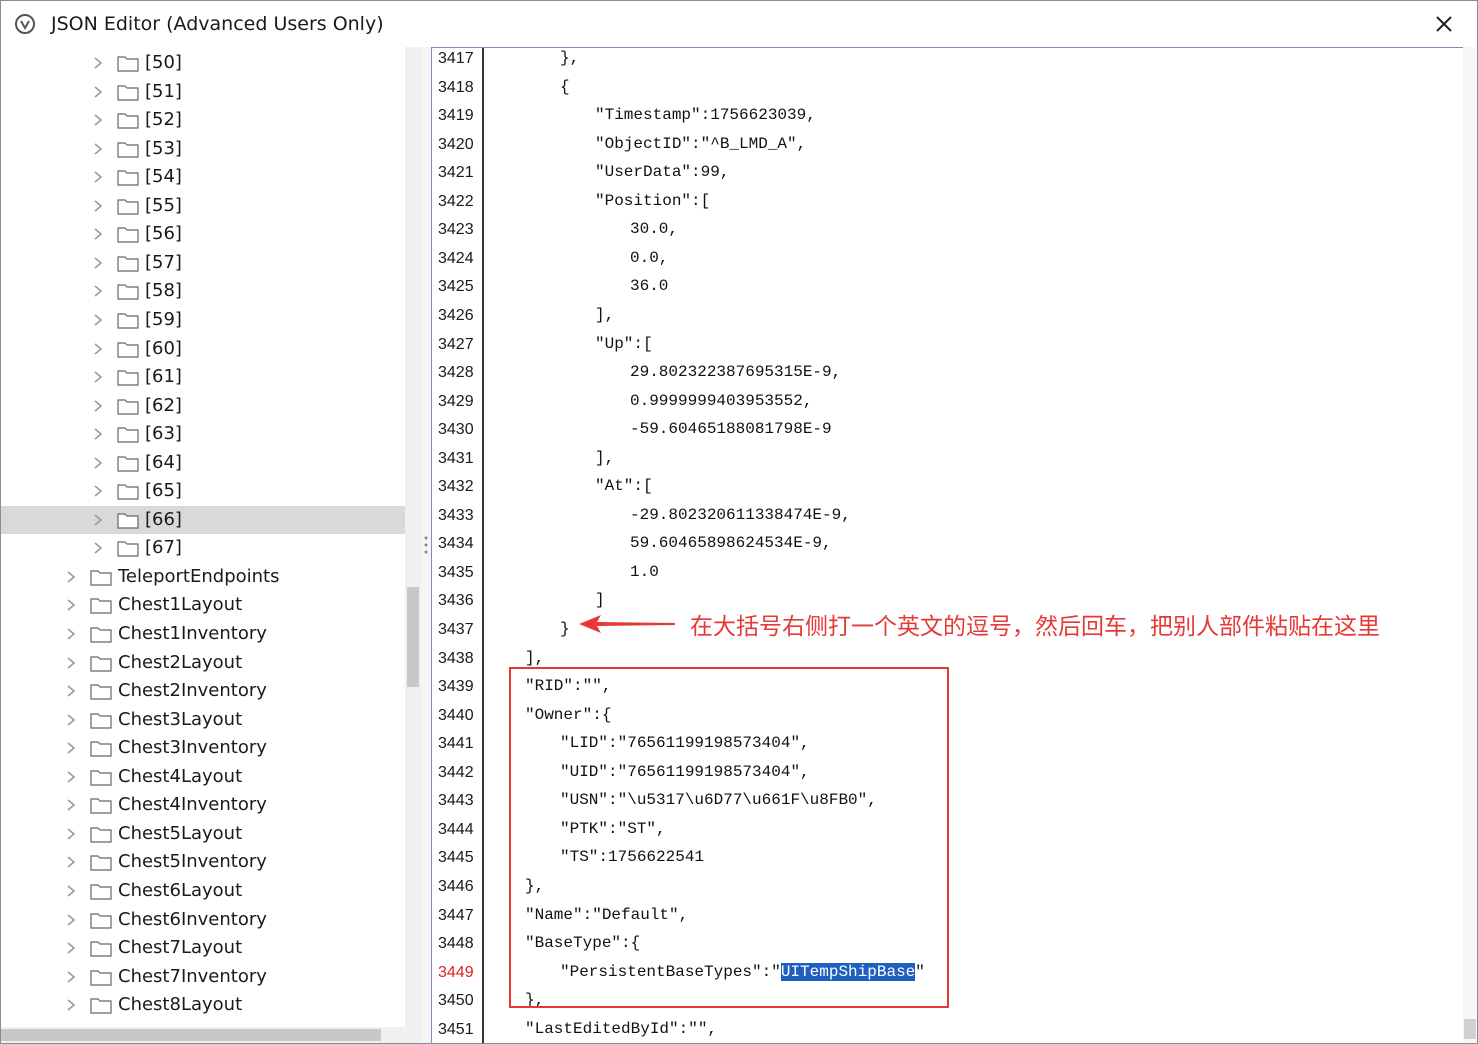 Image resolution: width=1478 pixels, height=1044 pixels. What do you see at coordinates (621, 1029) in the screenshot?
I see `code-line: "LastEditedById":"",` at bounding box center [621, 1029].